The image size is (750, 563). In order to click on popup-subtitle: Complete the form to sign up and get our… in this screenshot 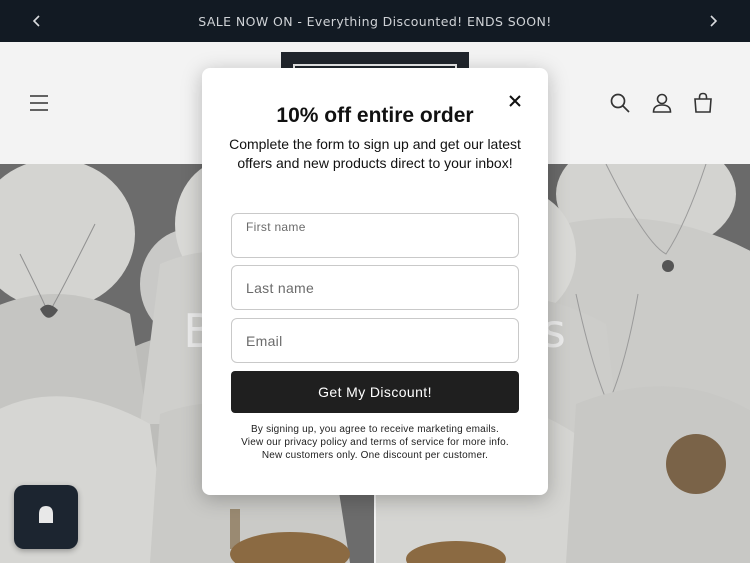, I will do `click(375, 153)`.